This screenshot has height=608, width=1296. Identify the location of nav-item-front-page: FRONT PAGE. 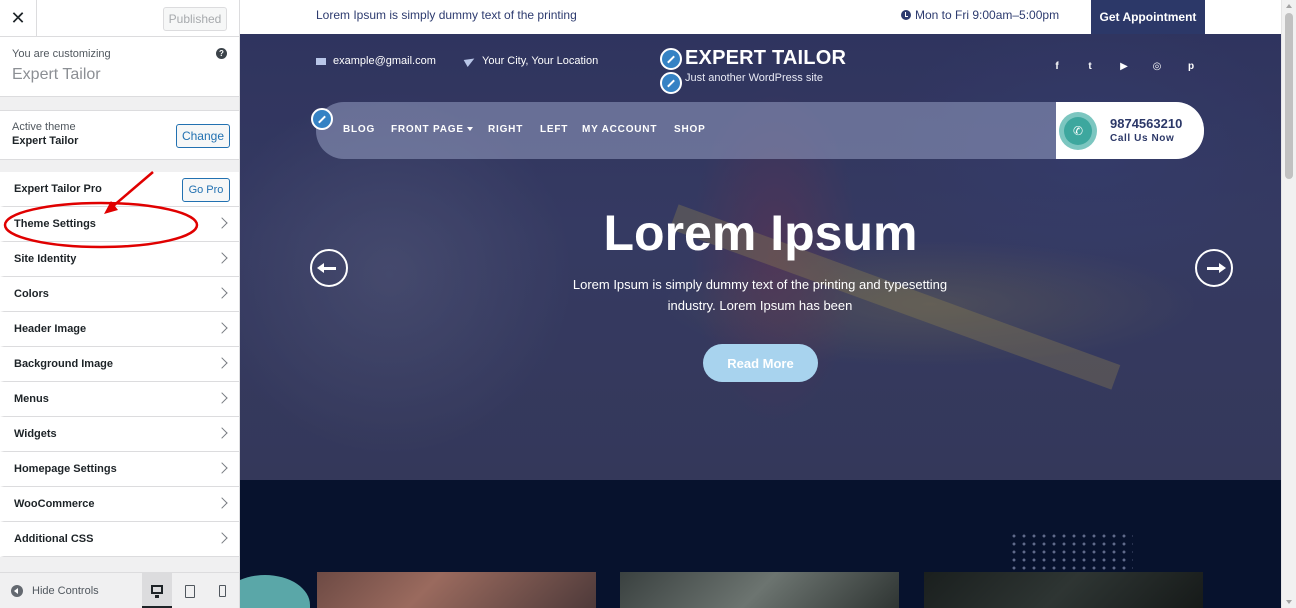
(432, 129).